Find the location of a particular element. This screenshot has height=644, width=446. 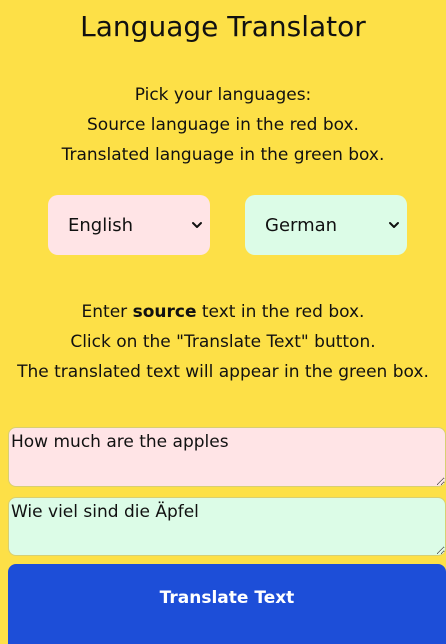

target-language-select: German is located at coordinates (326, 225).